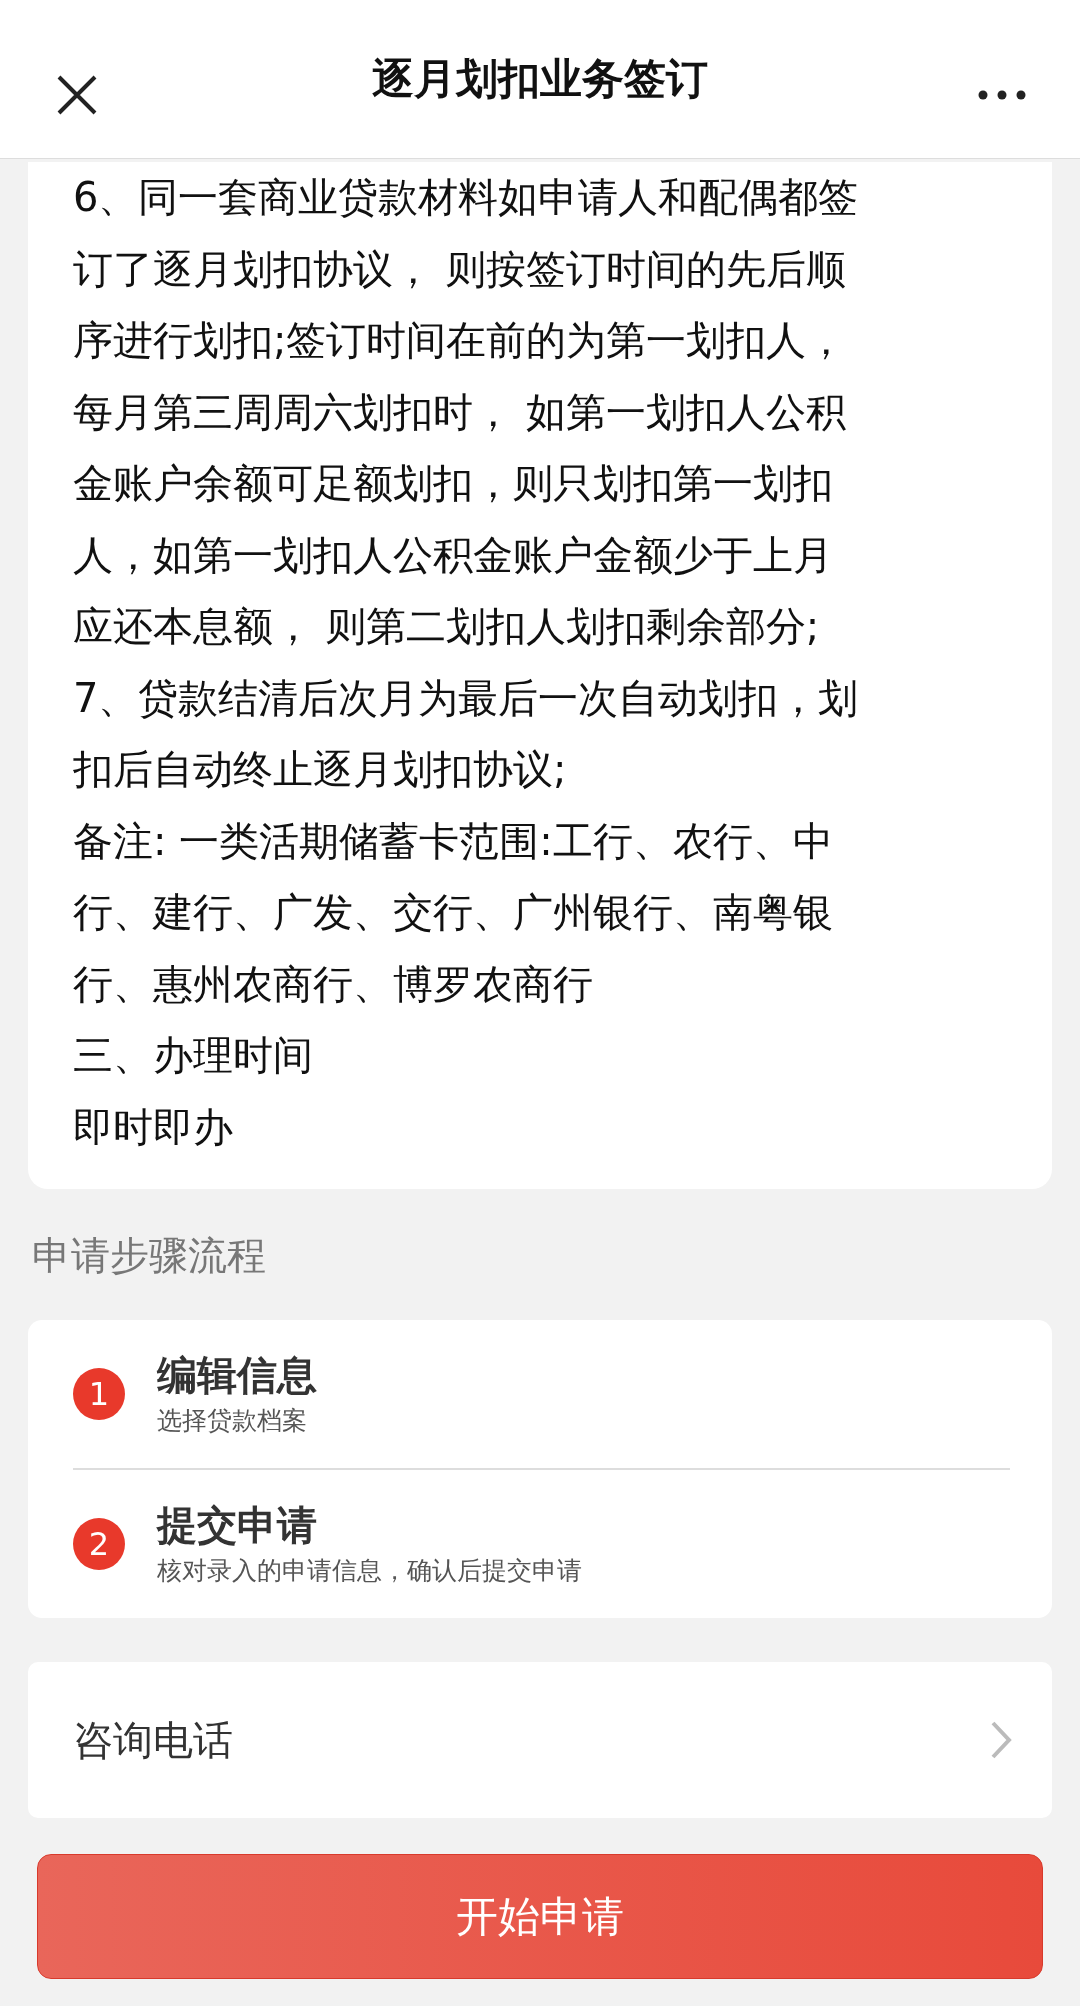 The height and width of the screenshot is (2006, 1080). I want to click on step-number: 1, so click(99, 1394).